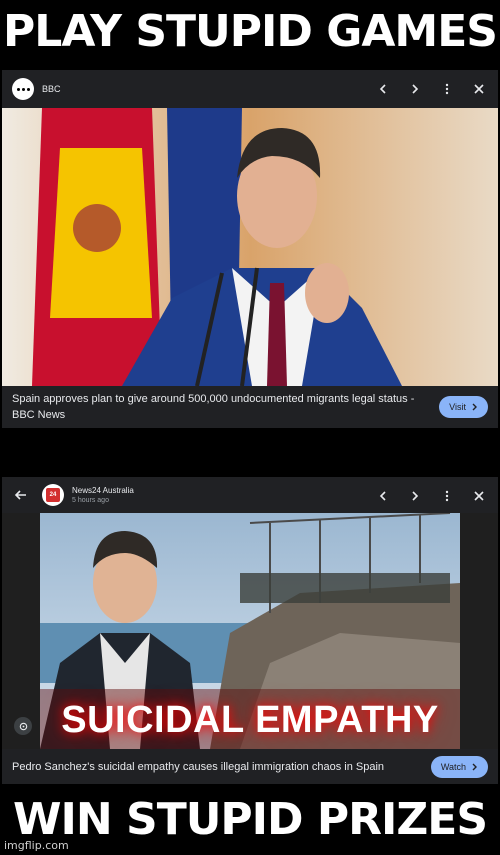  I want to click on visit-button: Visit, so click(463, 407).